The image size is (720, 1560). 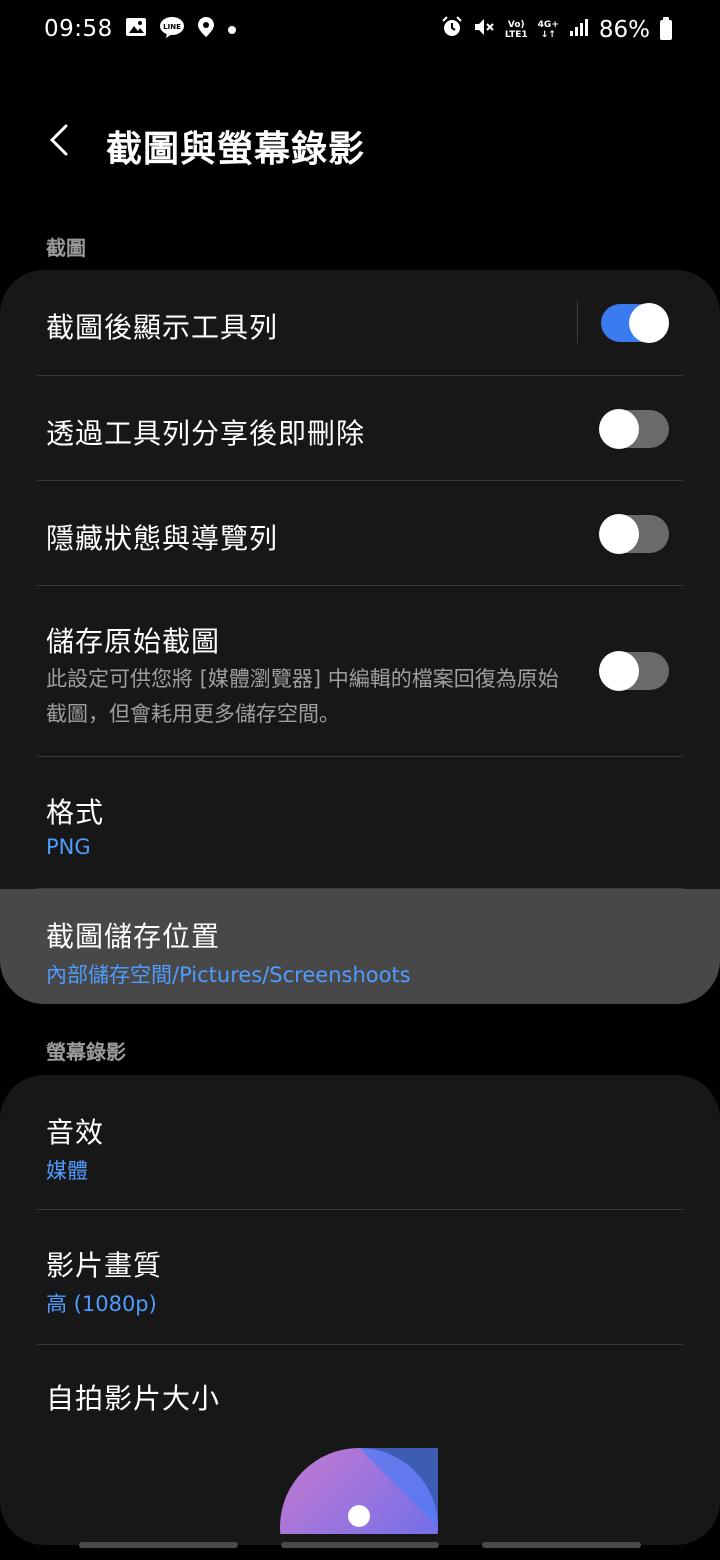 What do you see at coordinates (561, 1545) in the screenshot?
I see `nav-back-button` at bounding box center [561, 1545].